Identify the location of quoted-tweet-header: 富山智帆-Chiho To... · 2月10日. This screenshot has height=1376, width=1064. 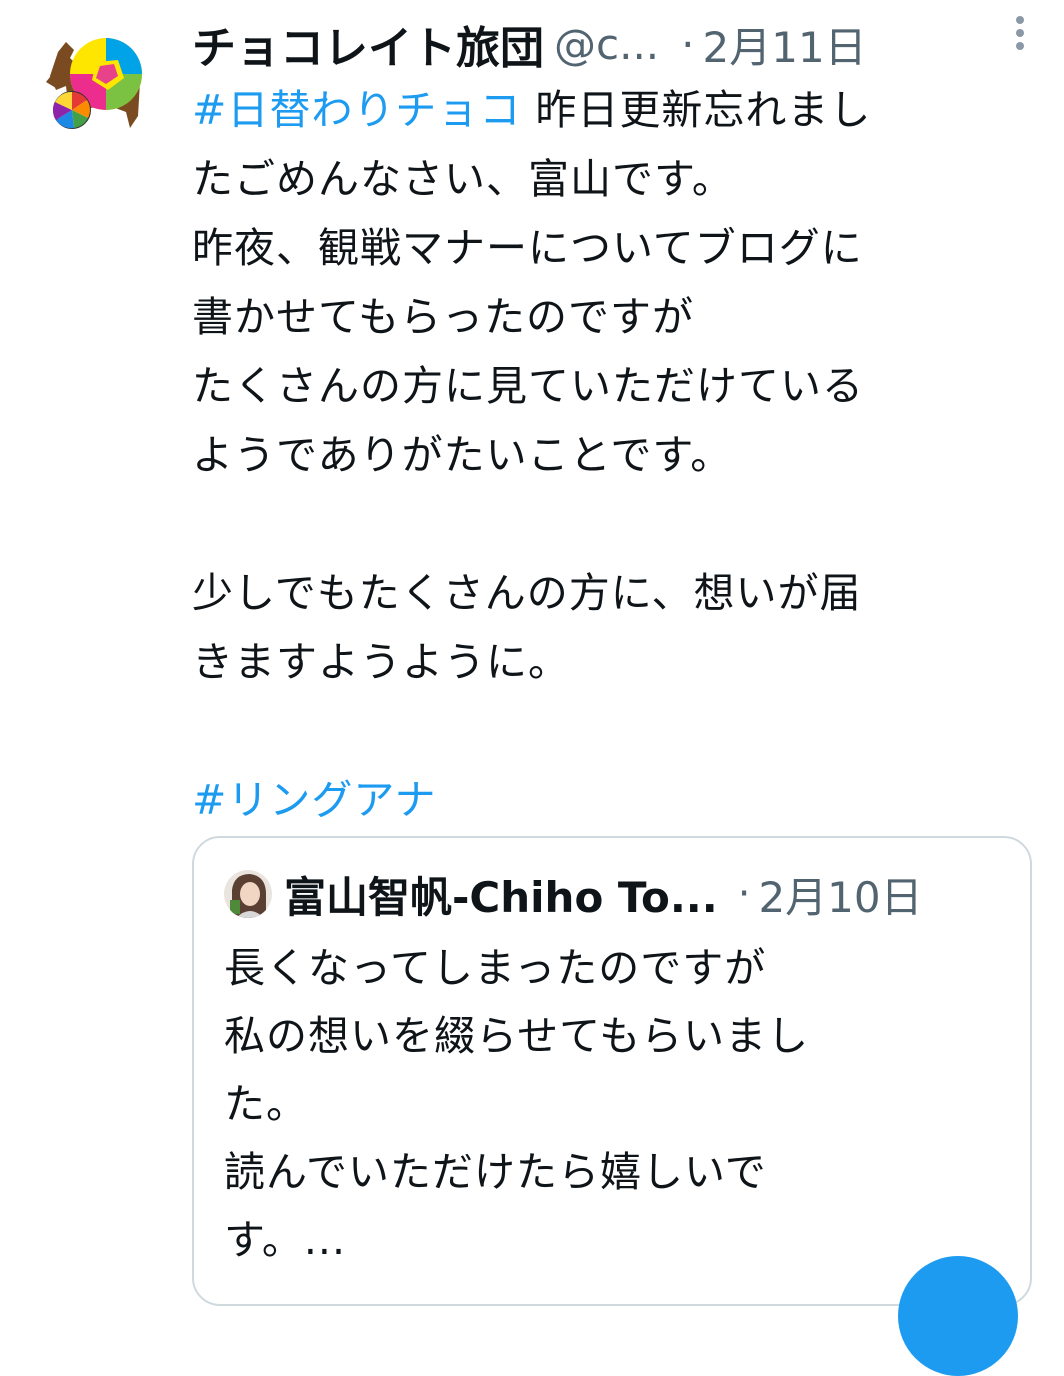
(619, 894).